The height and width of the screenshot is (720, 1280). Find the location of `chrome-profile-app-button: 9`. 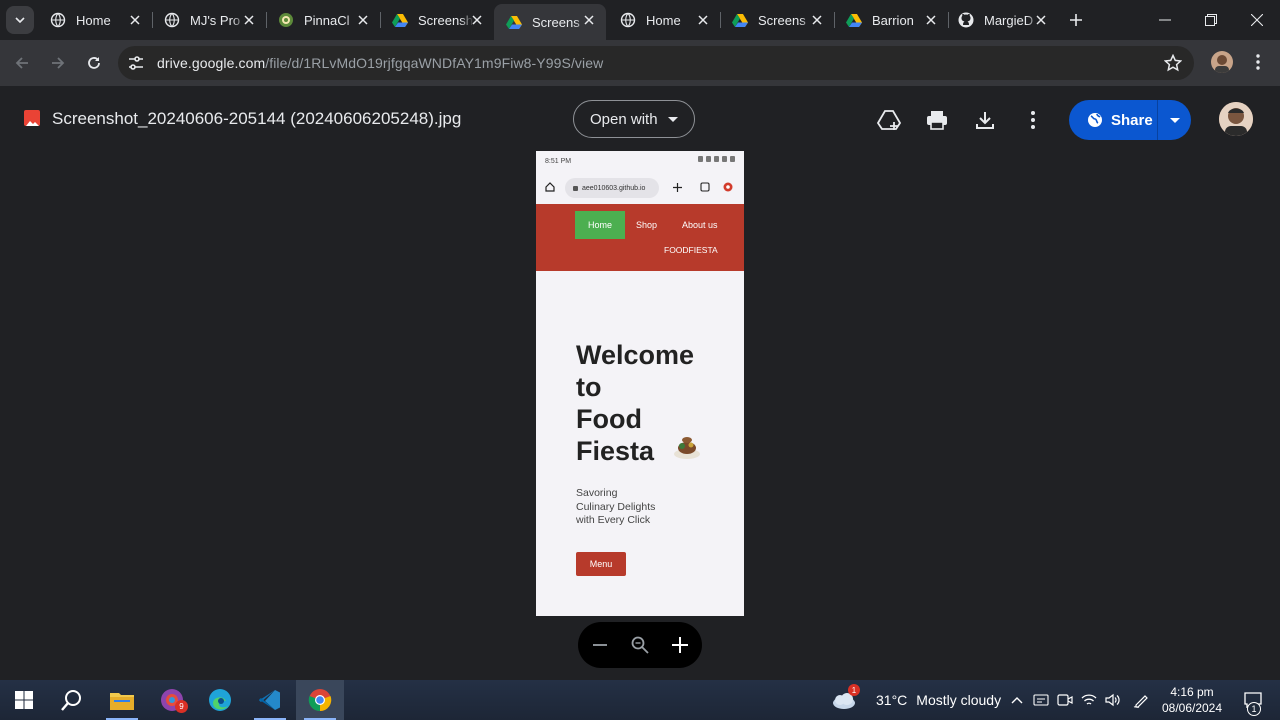

chrome-profile-app-button: 9 is located at coordinates (172, 700).